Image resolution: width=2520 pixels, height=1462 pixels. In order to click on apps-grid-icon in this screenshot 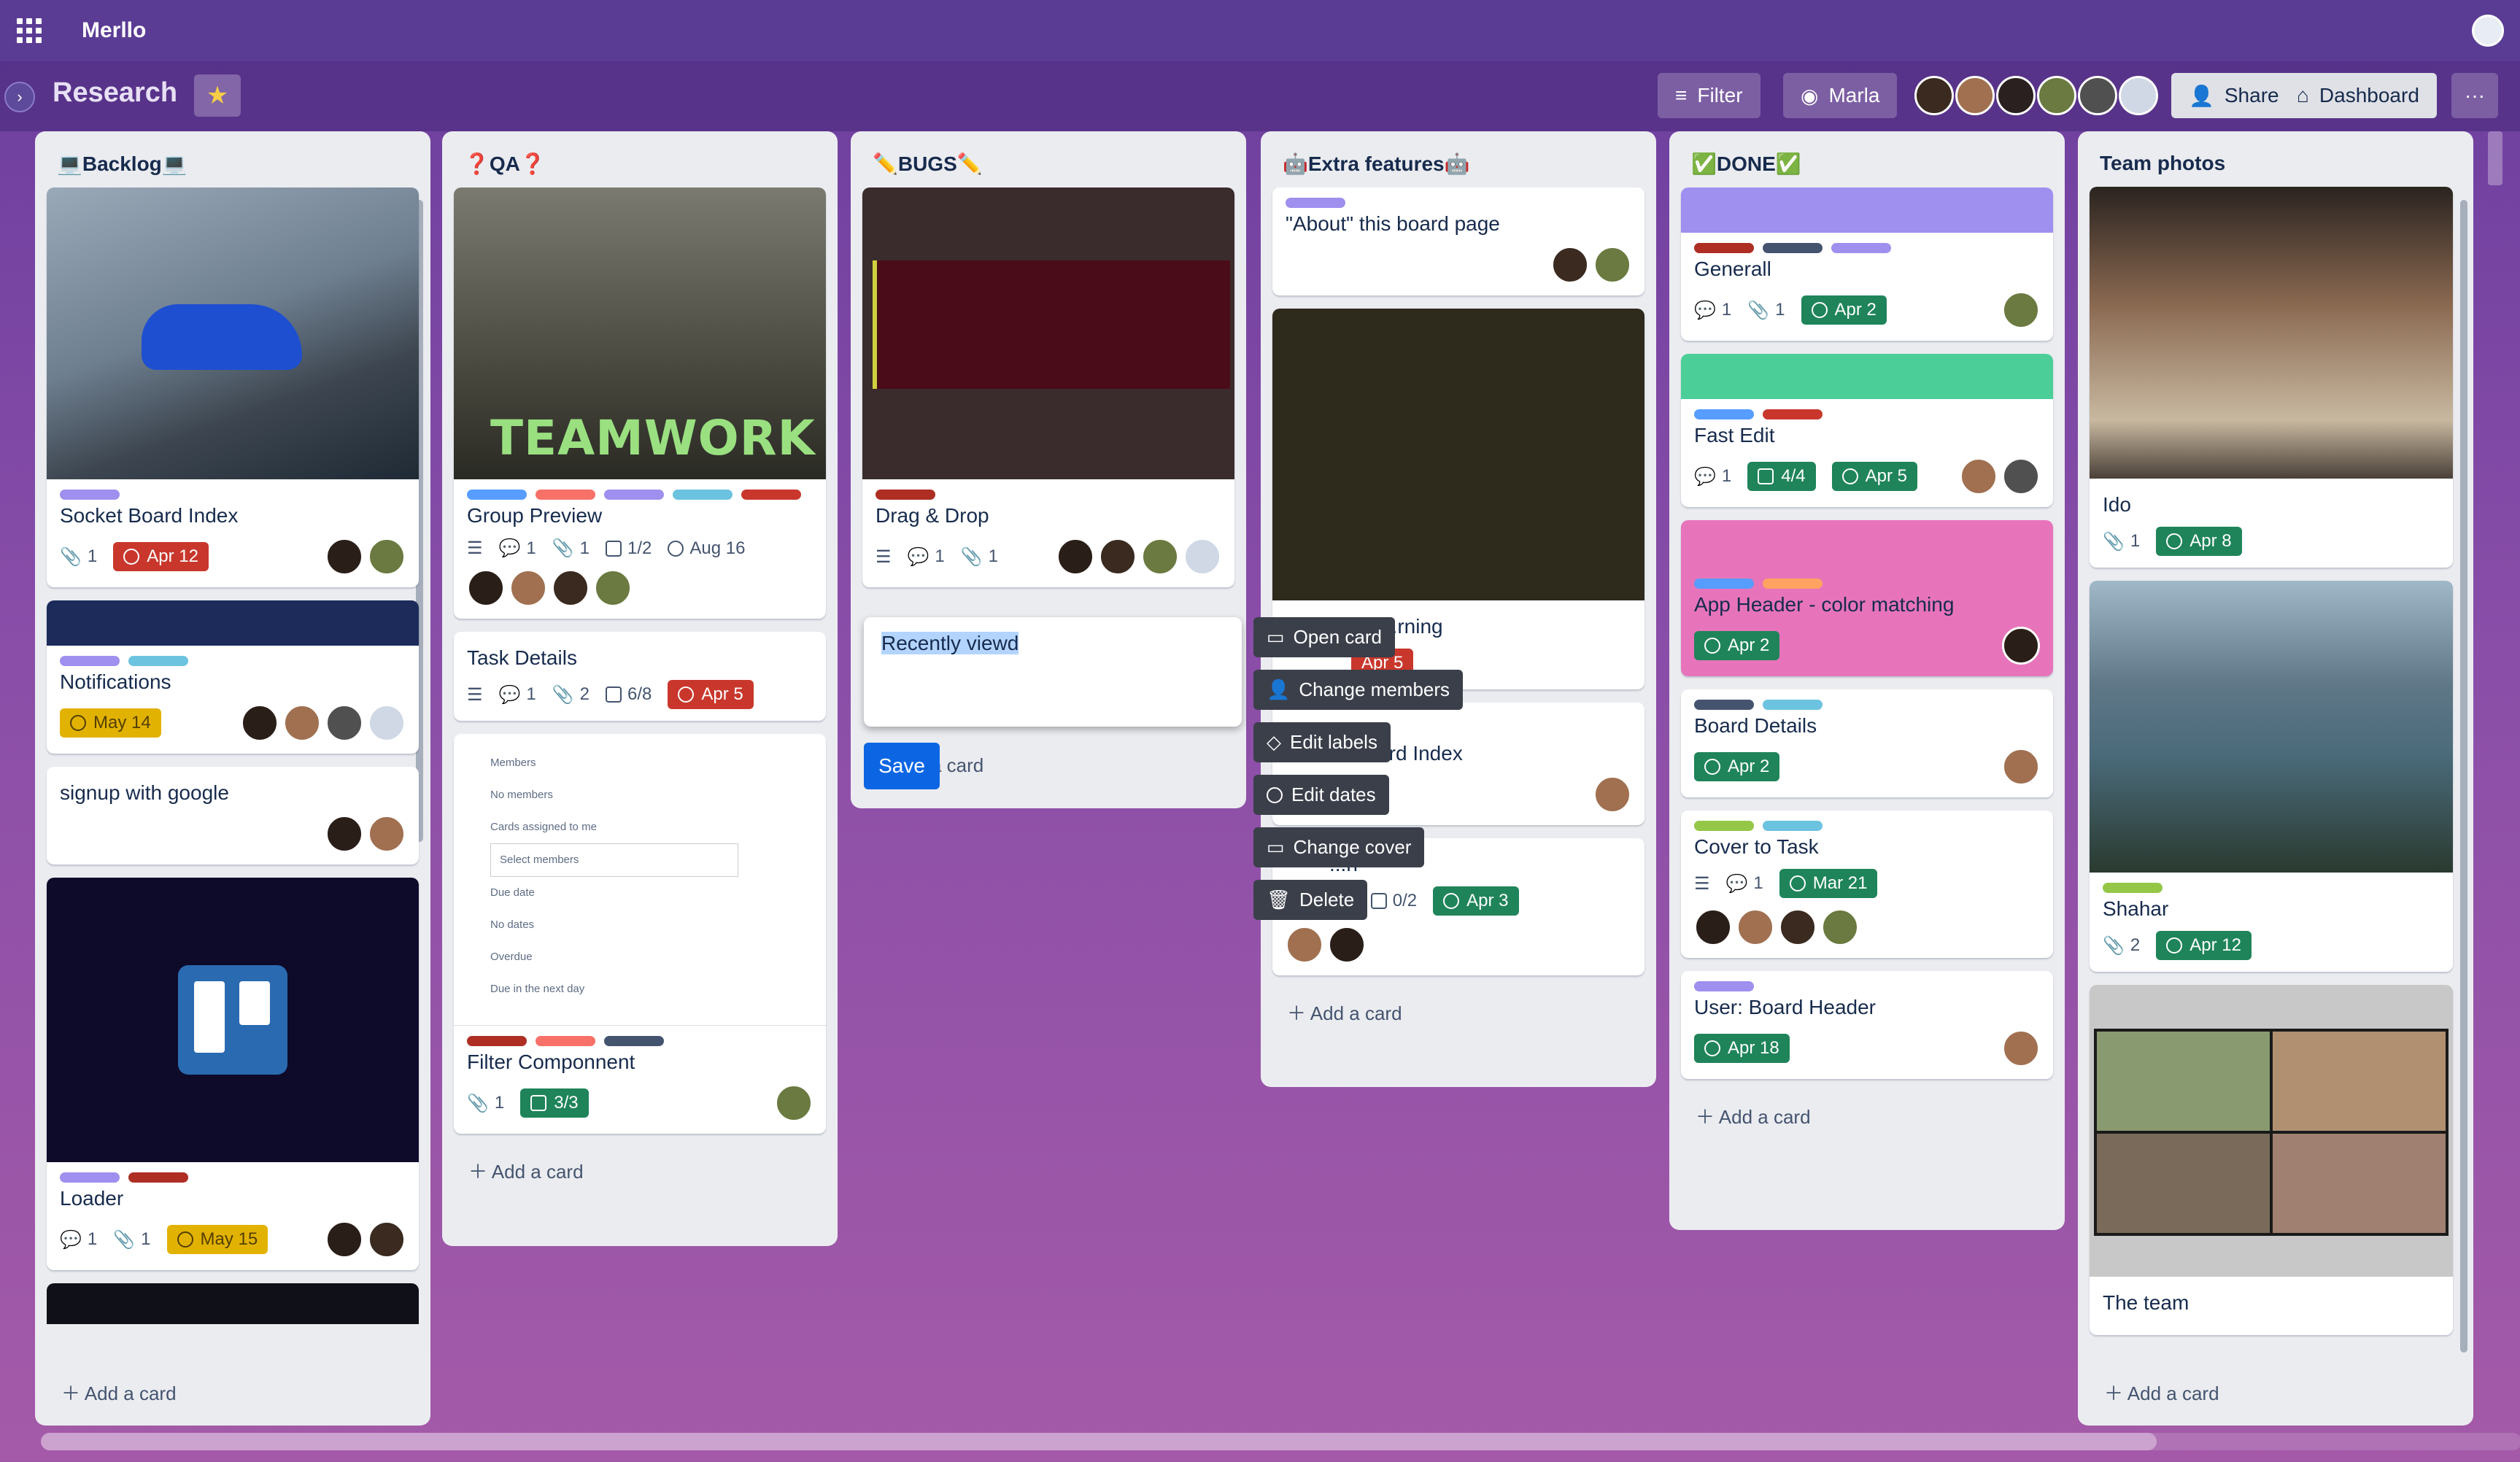, I will do `click(29, 30)`.